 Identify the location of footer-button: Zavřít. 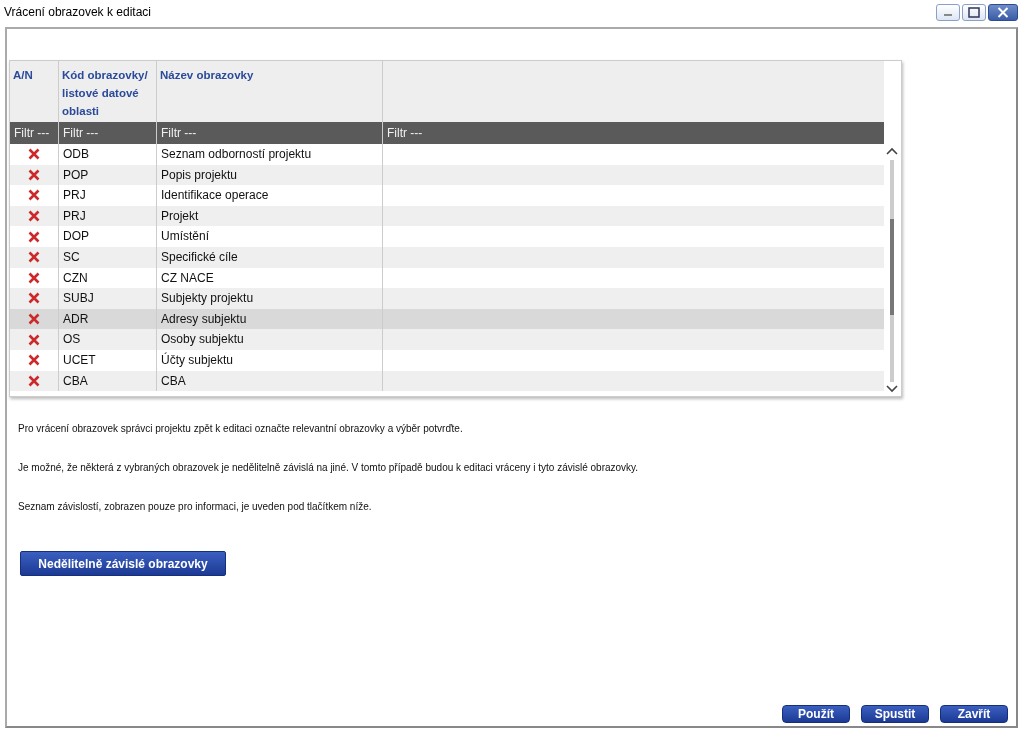
(974, 714).